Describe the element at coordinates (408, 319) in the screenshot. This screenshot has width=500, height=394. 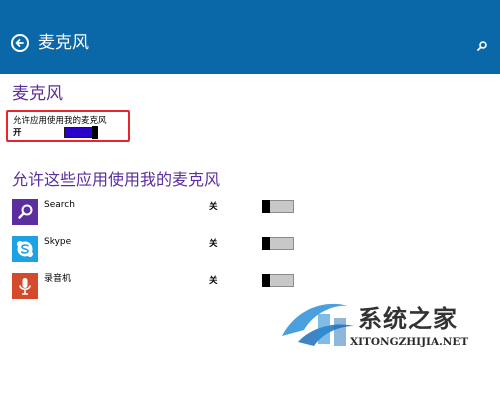
I see `watermark-text: 系统之家` at that location.